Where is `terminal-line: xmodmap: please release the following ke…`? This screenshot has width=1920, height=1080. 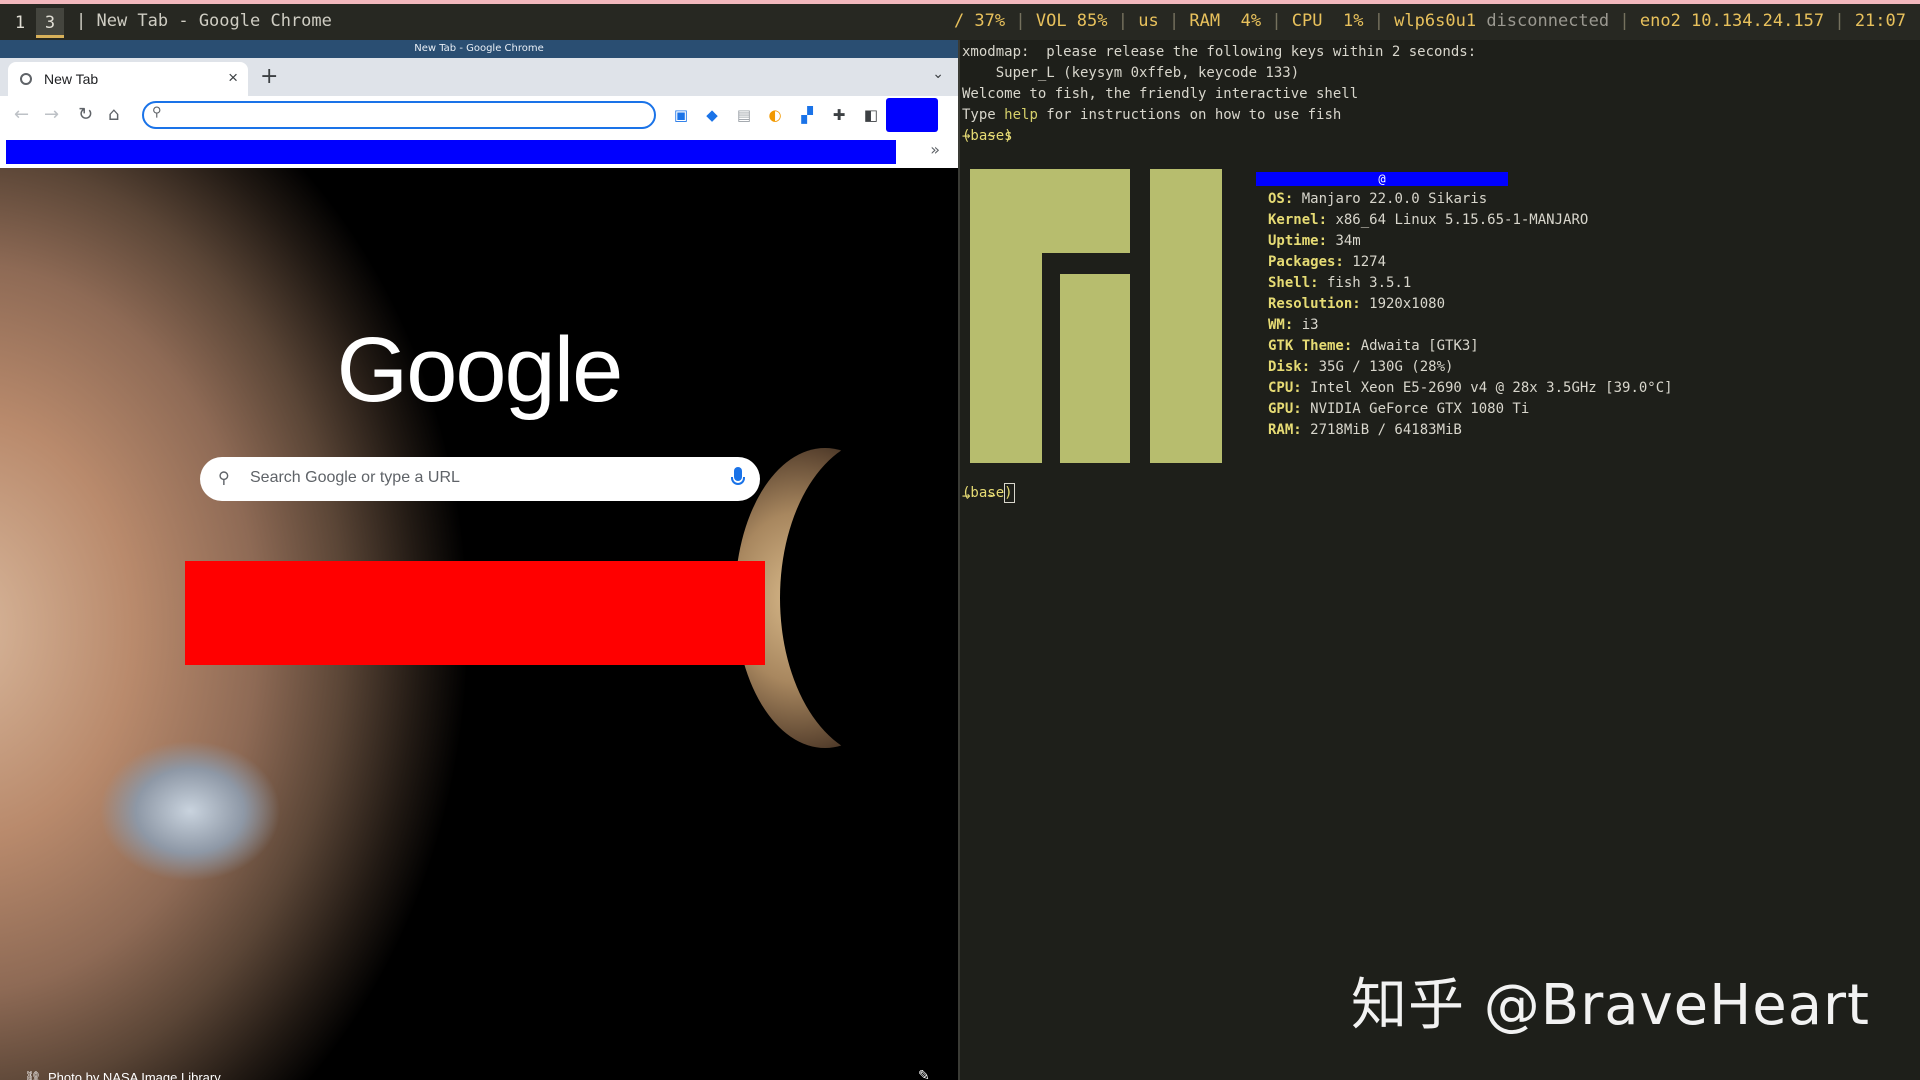 terminal-line: xmodmap: please release the following ke… is located at coordinates (1219, 52).